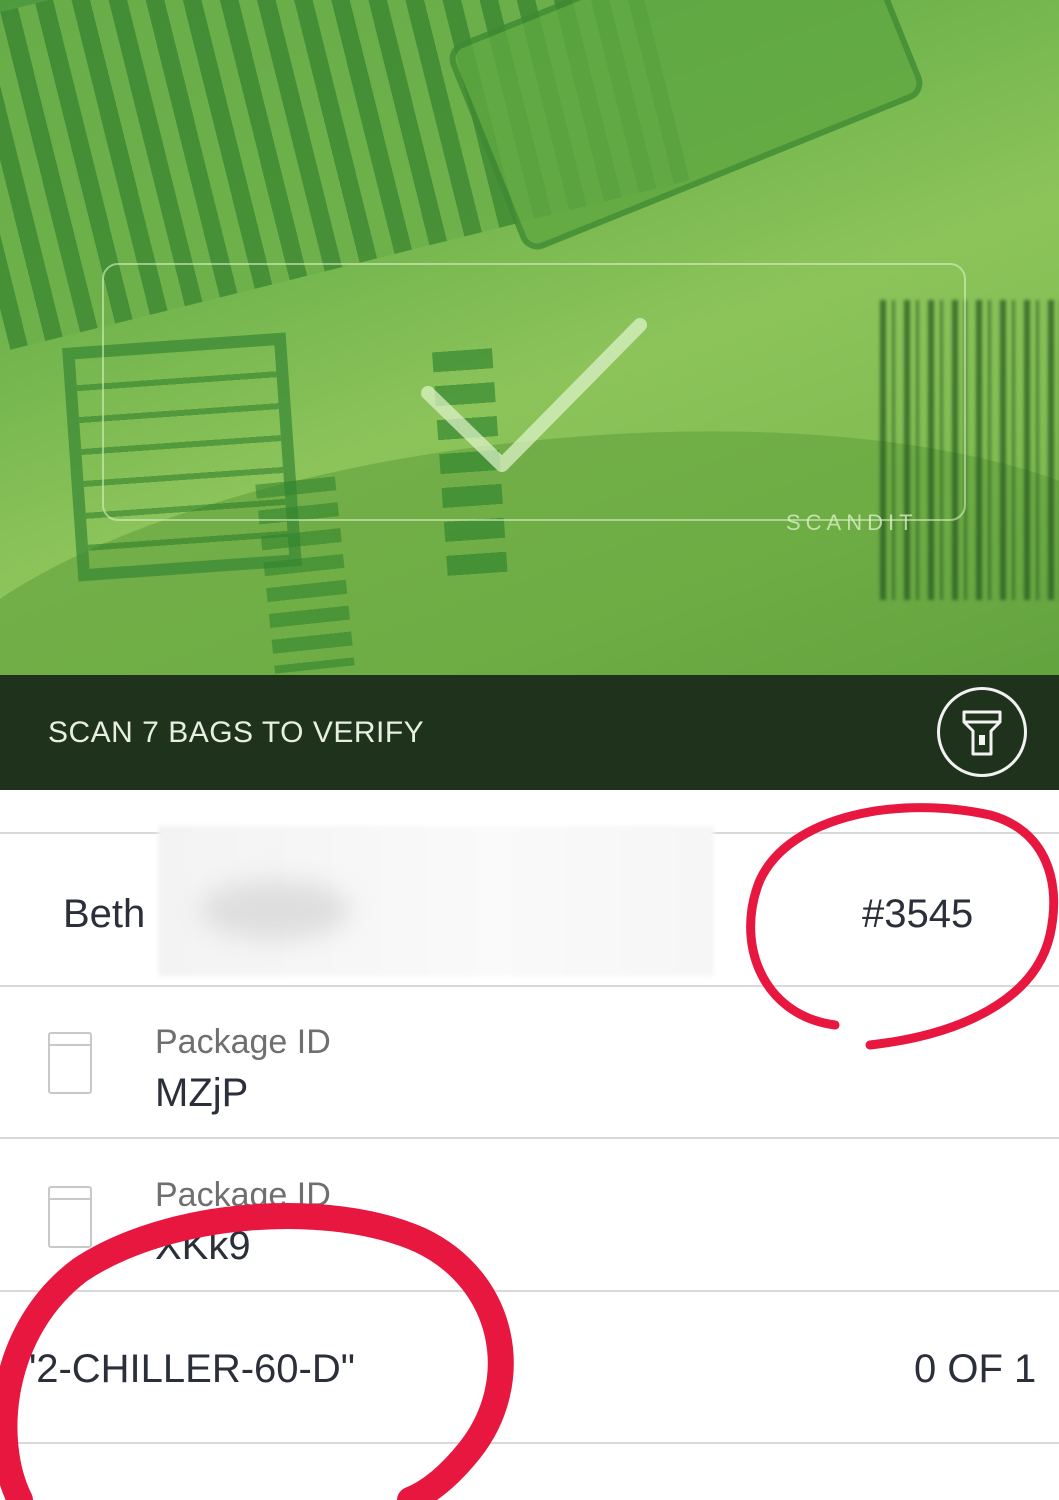 The width and height of the screenshot is (1059, 1500). I want to click on zone-count: 0 OF 1, so click(975, 1369).